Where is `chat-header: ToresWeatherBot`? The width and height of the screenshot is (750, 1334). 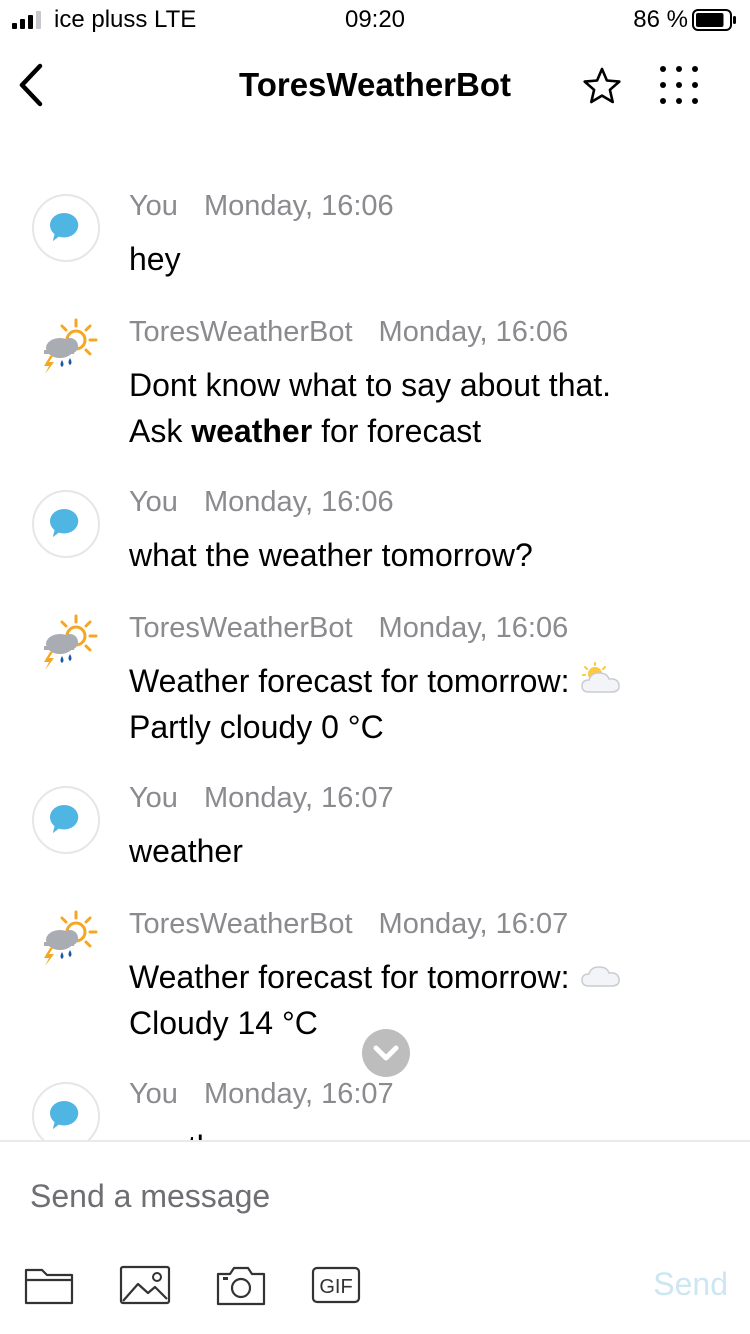 chat-header: ToresWeatherBot is located at coordinates (375, 86).